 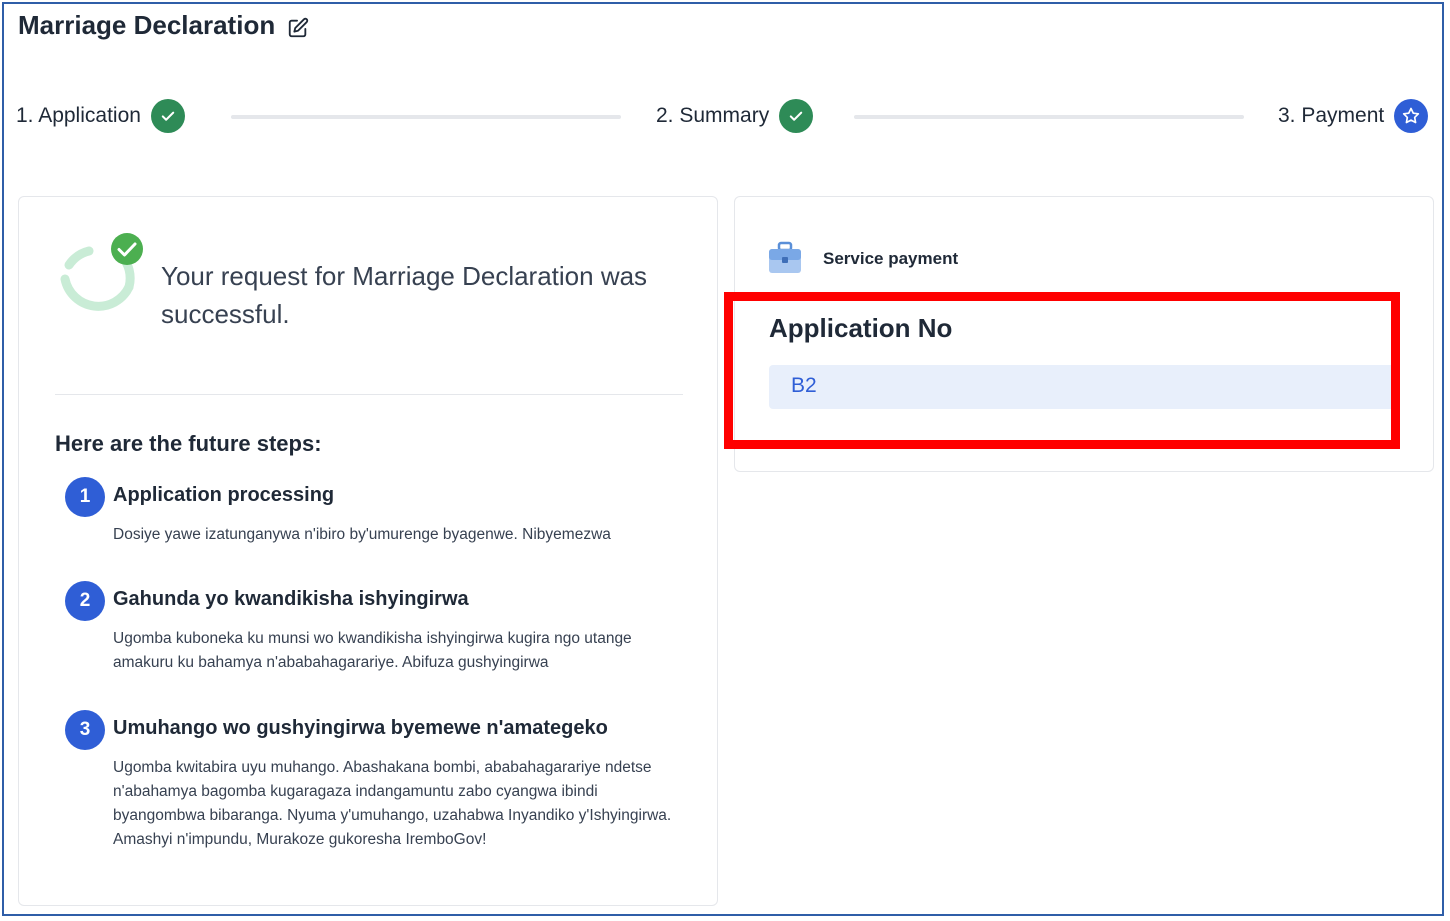 I want to click on application-no-label: Application No, so click(x=861, y=328).